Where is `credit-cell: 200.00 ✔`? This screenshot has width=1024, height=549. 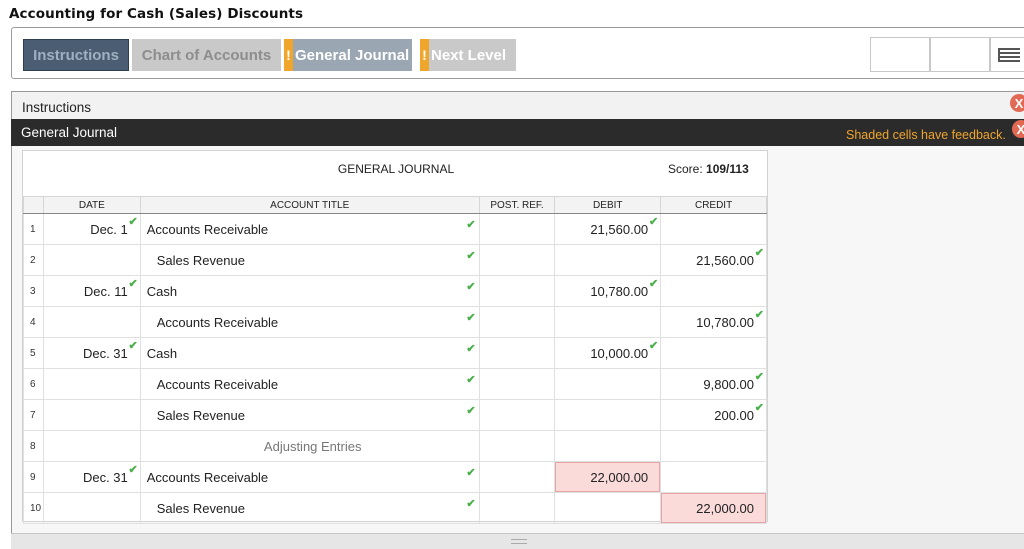
credit-cell: 200.00 ✔ is located at coordinates (713, 415).